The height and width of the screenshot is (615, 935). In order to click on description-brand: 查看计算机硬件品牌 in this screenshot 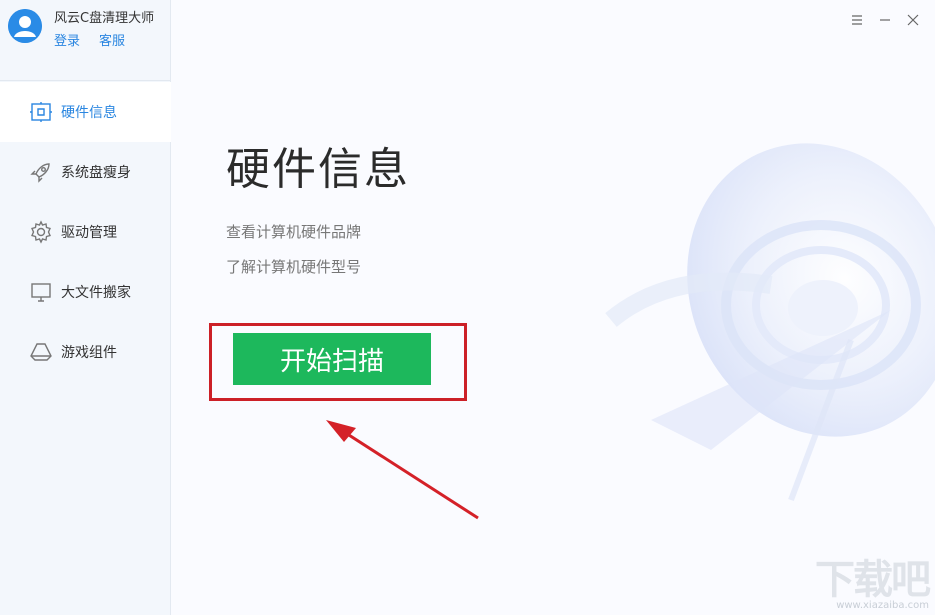, I will do `click(294, 232)`.